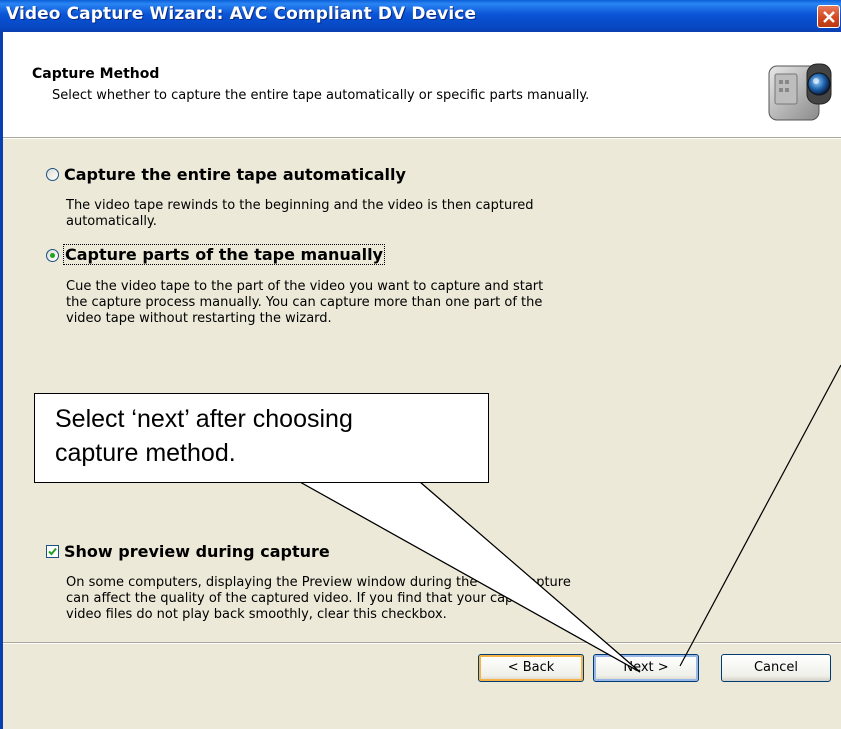  Describe the element at coordinates (204, 419) in the screenshot. I see `callout-line: Select ‘next’ after choosing` at that location.